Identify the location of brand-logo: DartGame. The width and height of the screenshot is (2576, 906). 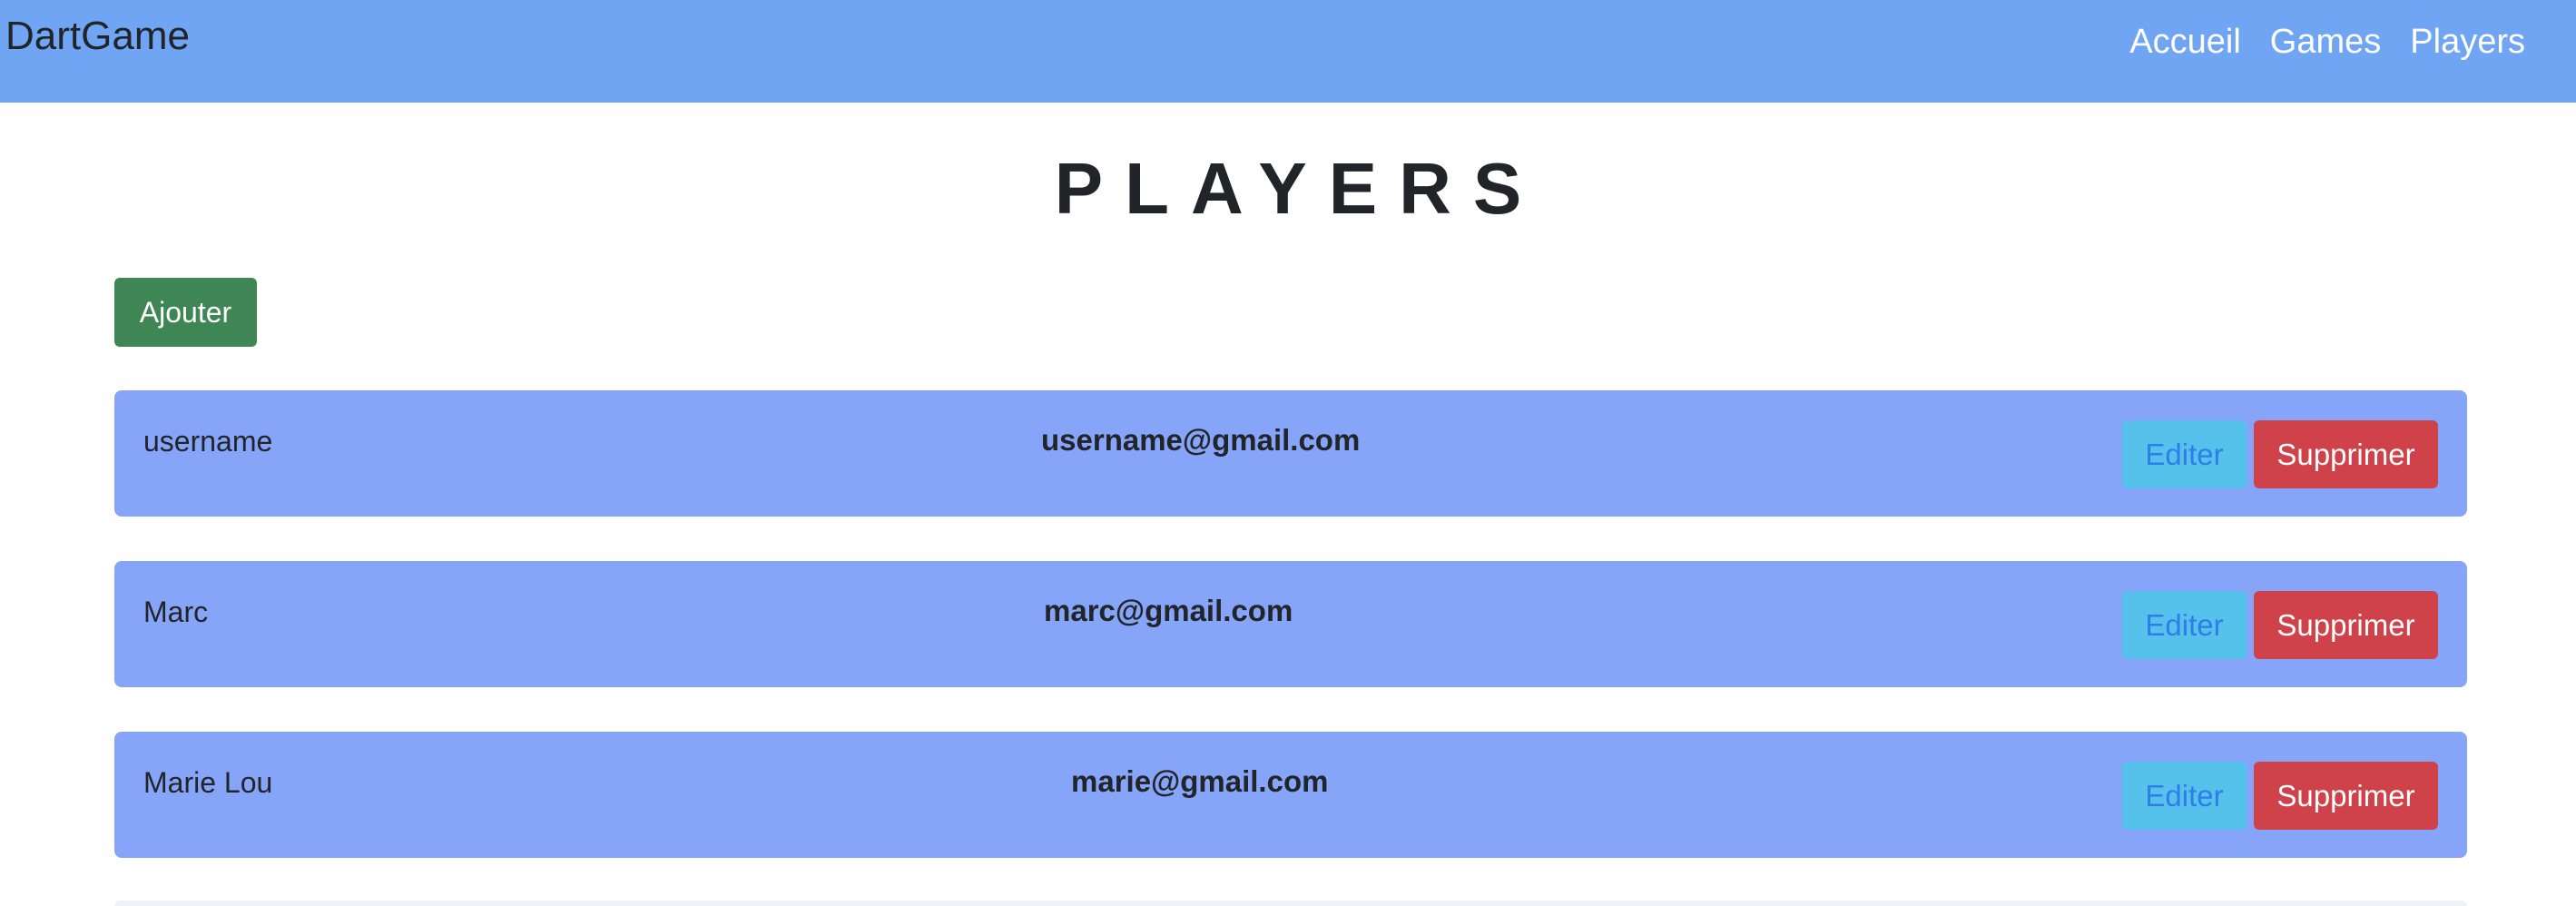
(97, 37).